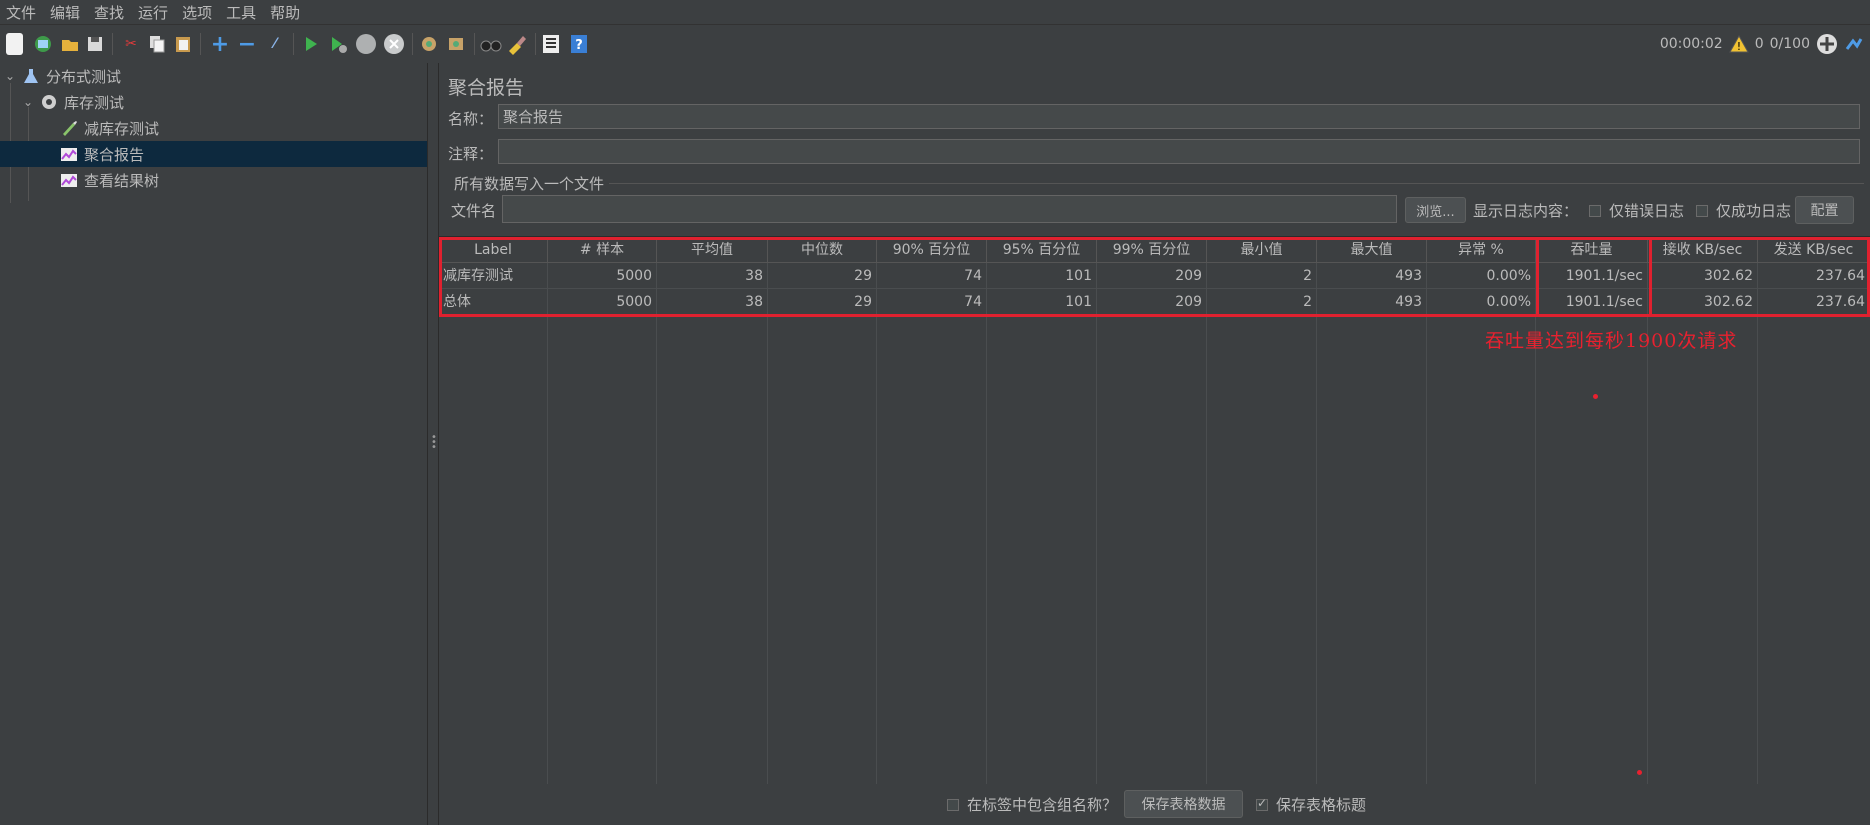 This screenshot has width=1870, height=825. Describe the element at coordinates (154, 12) in the screenshot. I see `menu-run: 运行` at that location.